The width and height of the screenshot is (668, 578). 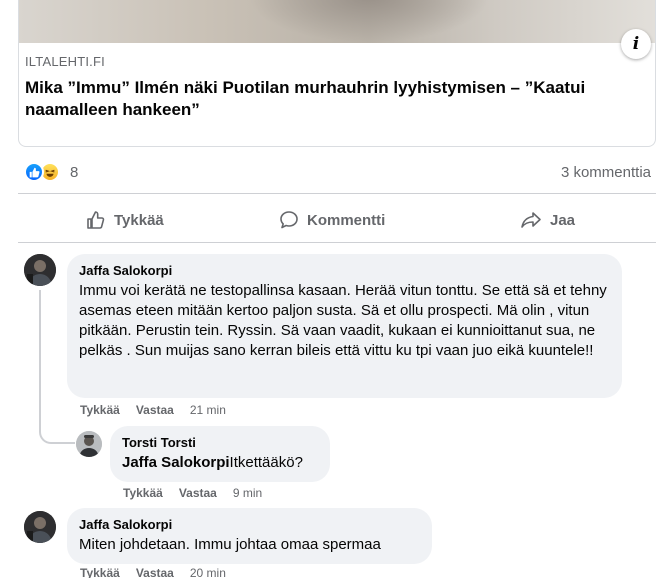 What do you see at coordinates (547, 220) in the screenshot?
I see `share-button: Jaa` at bounding box center [547, 220].